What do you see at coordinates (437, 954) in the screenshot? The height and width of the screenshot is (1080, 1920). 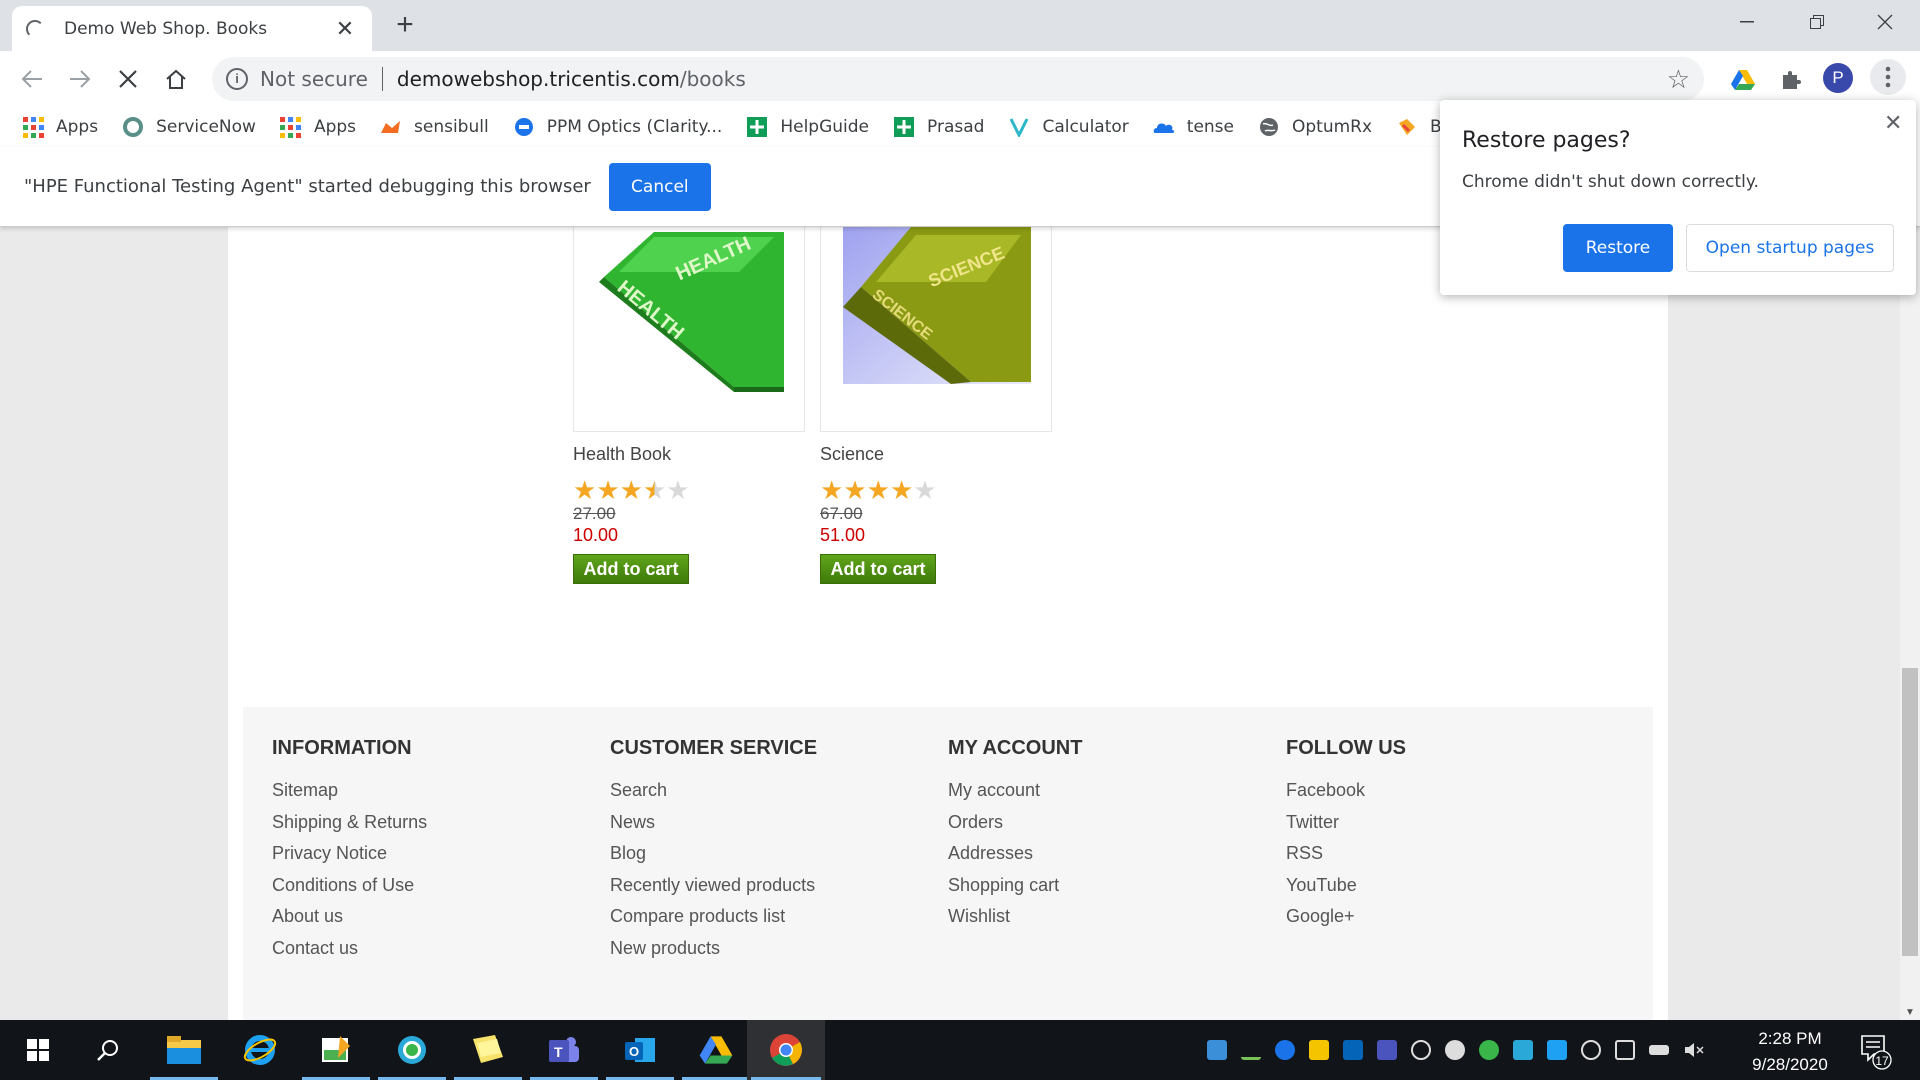 I see `footer-link: Contact us` at bounding box center [437, 954].